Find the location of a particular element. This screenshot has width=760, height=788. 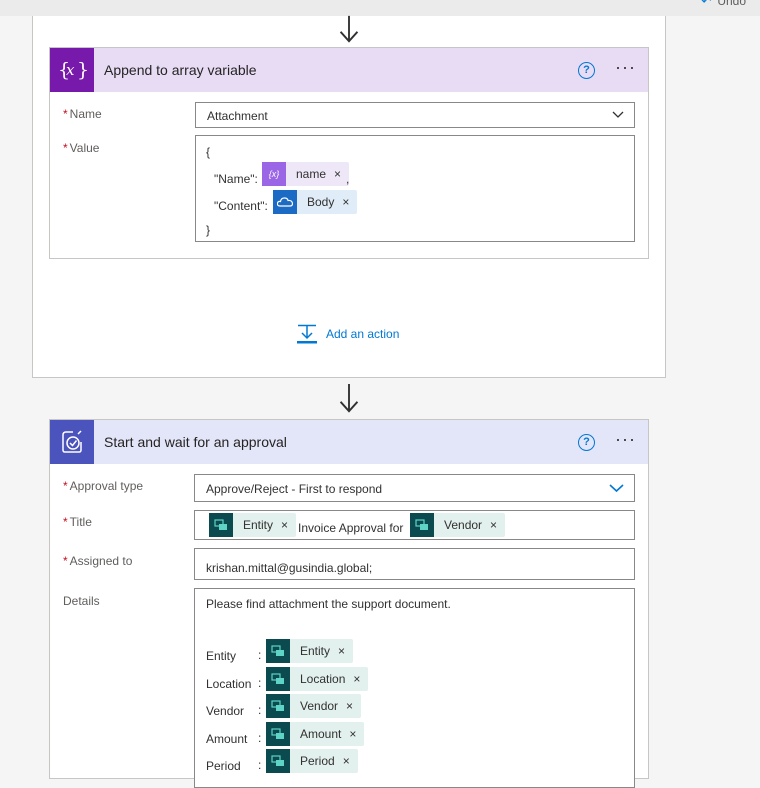

variable-icon: {x} is located at coordinates (274, 174).